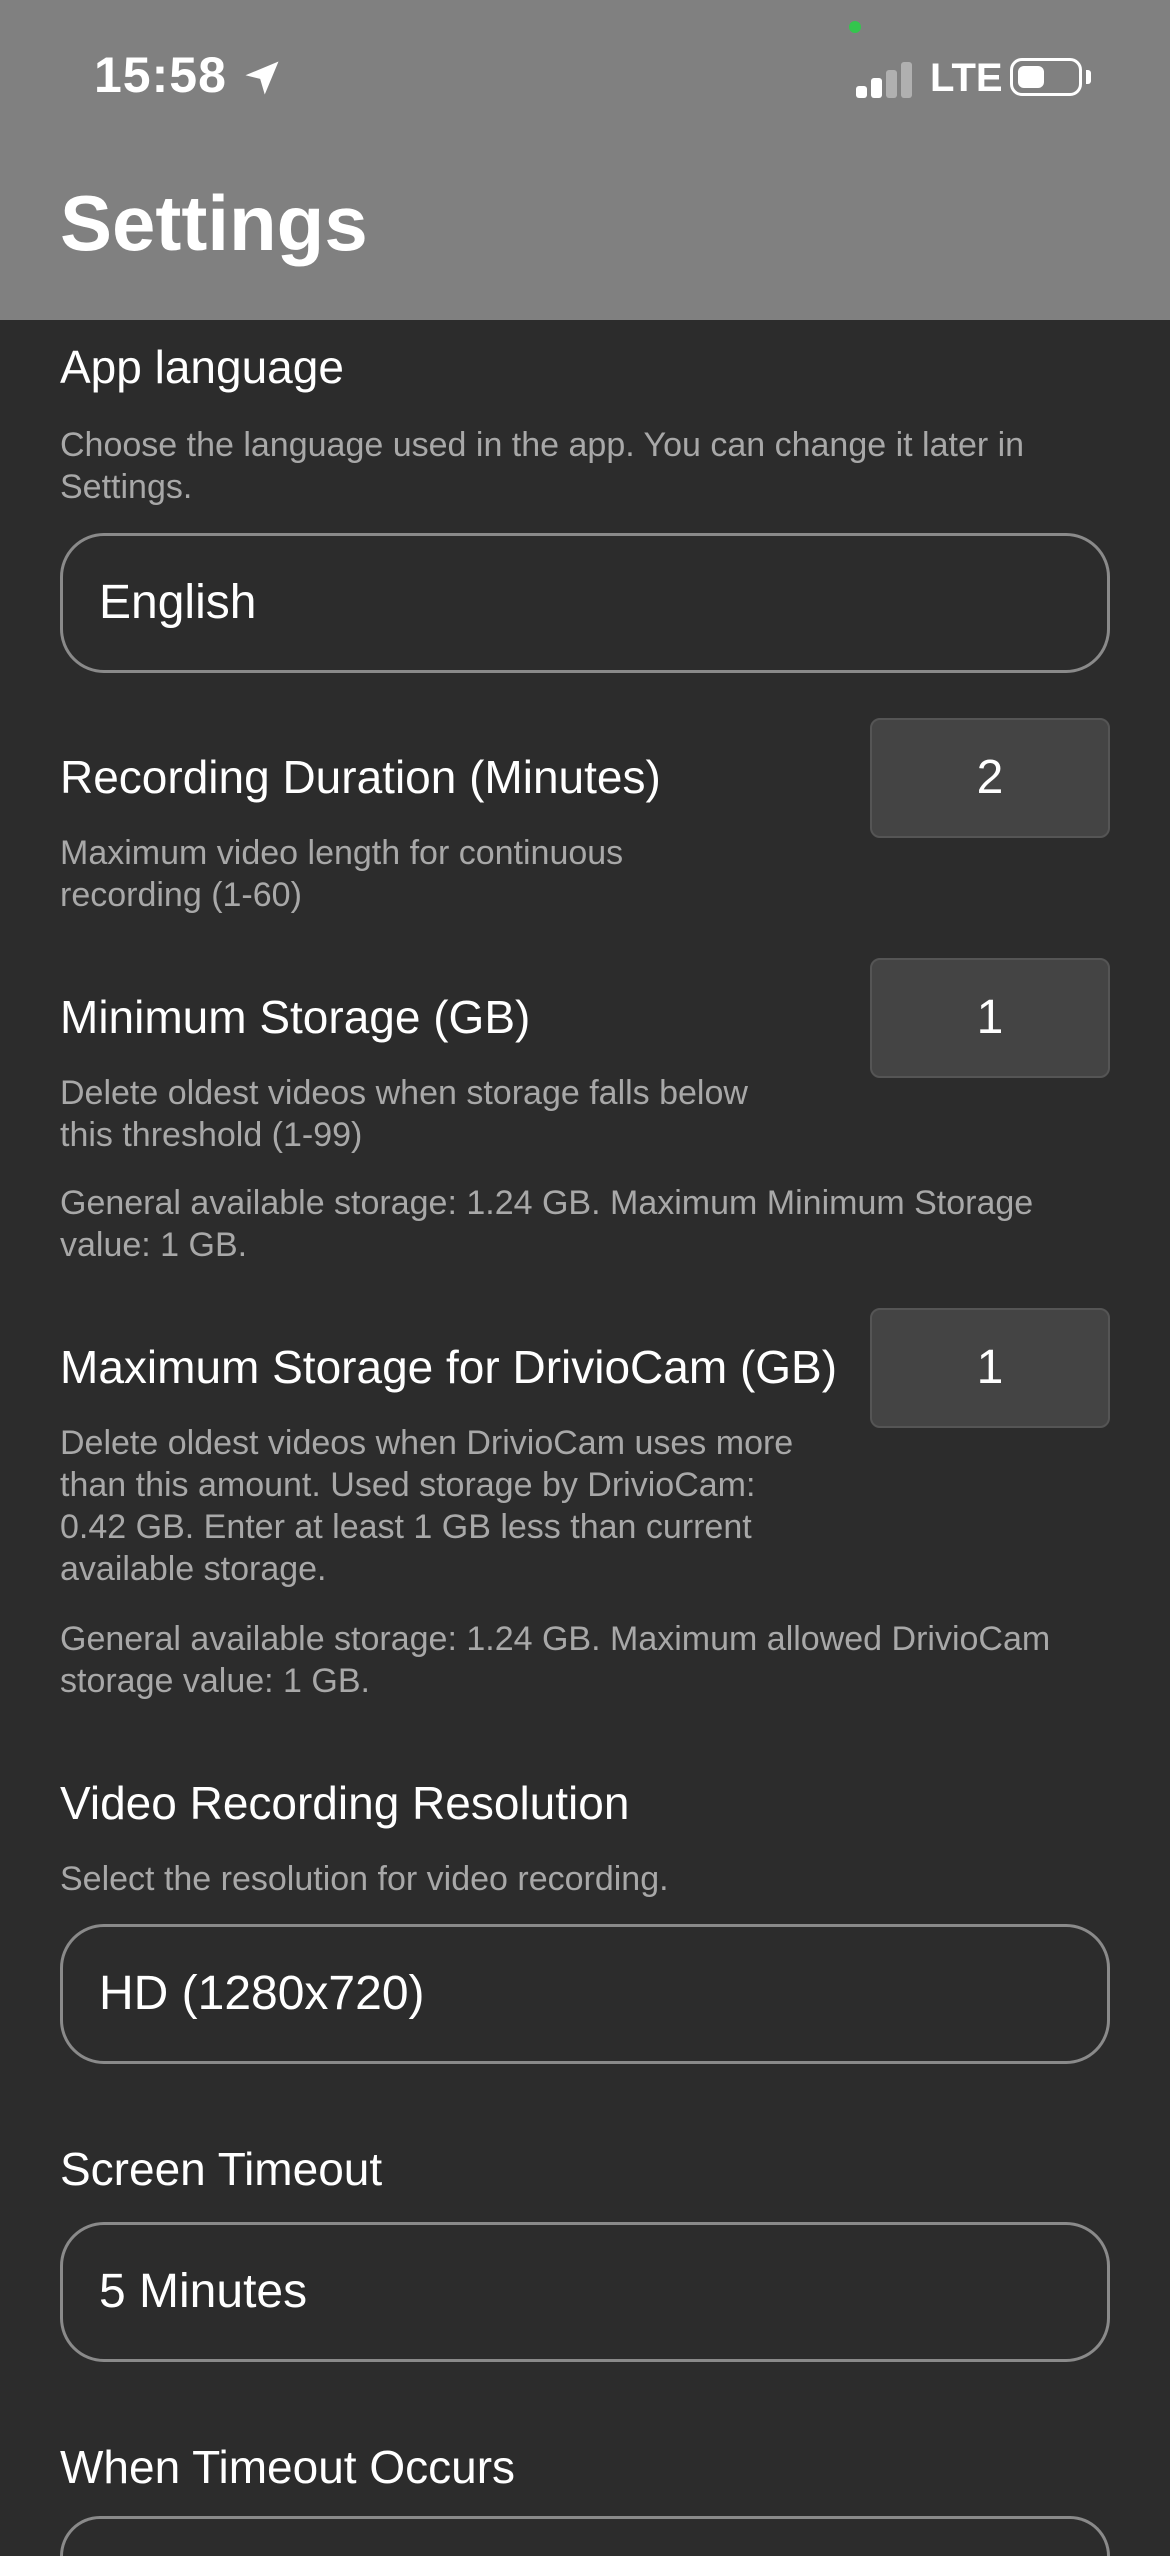 The height and width of the screenshot is (2556, 1170). Describe the element at coordinates (295, 1017) in the screenshot. I see `minimum-storage-label: Minimum Storage (GB)` at that location.